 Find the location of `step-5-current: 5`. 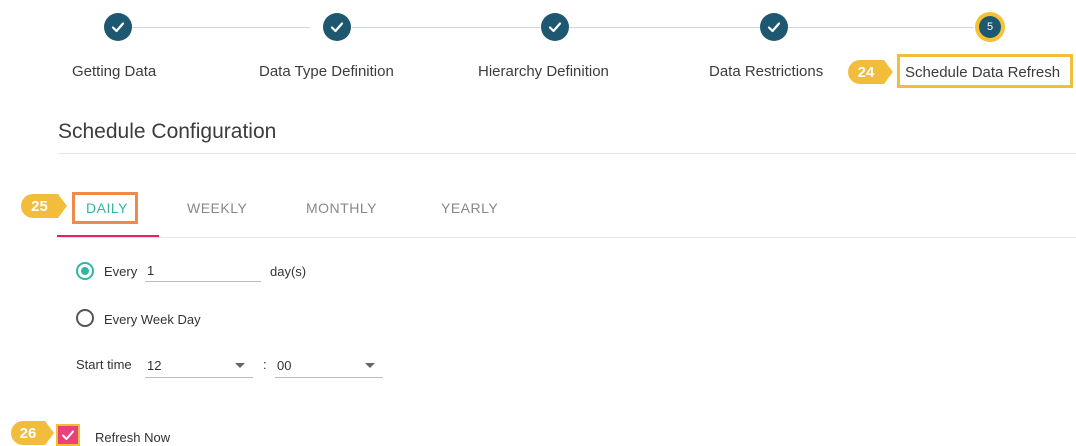

step-5-current: 5 is located at coordinates (990, 27).